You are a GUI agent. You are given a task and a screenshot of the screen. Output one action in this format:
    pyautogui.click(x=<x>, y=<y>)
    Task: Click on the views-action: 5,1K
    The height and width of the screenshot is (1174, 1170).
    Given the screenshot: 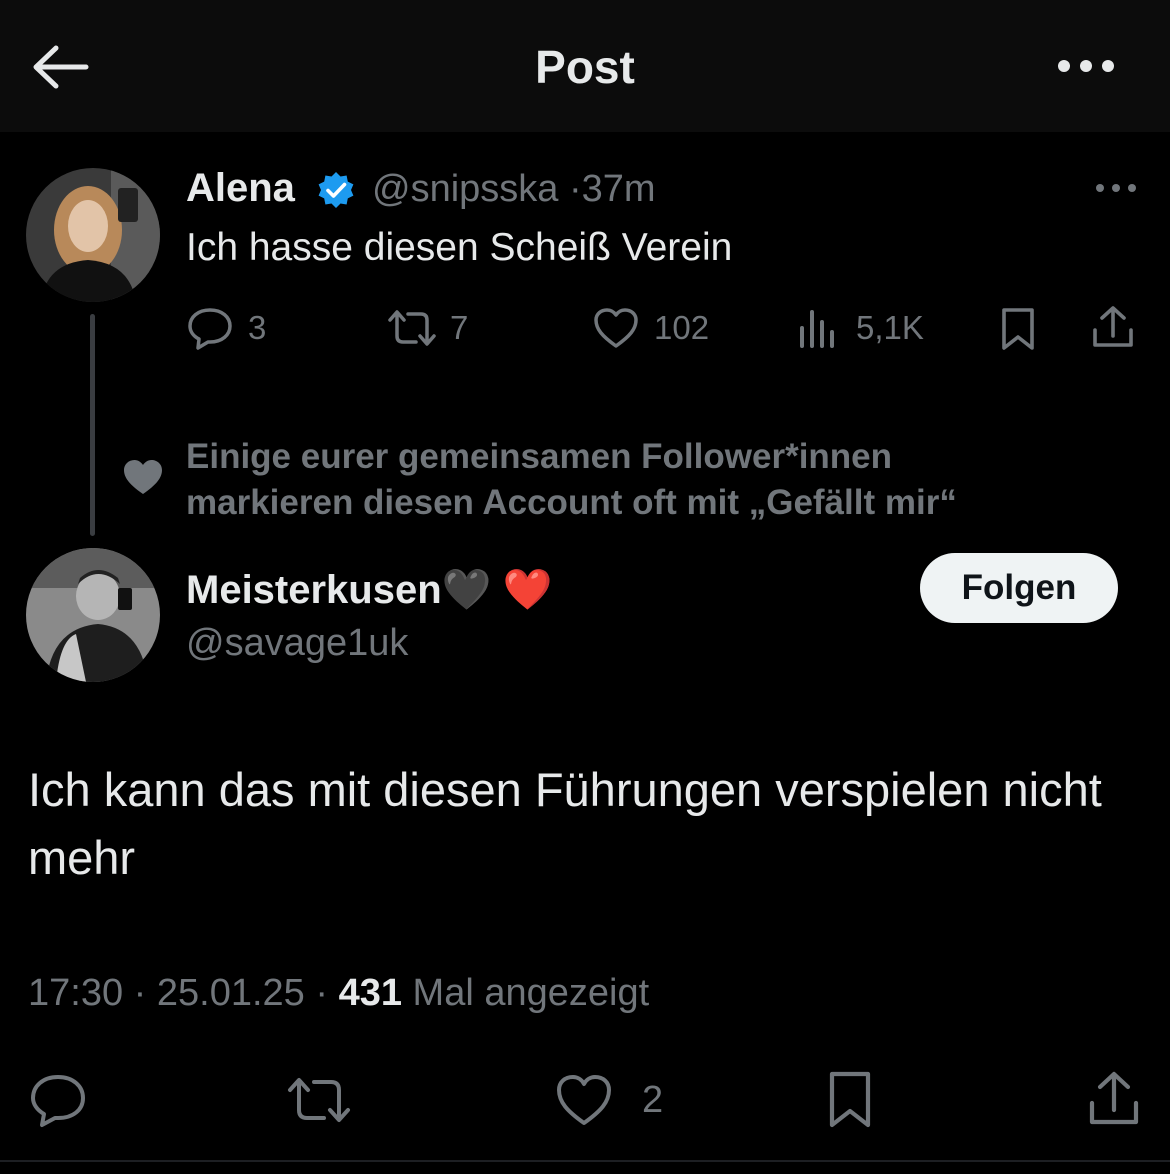 What is the action you would take?
    pyautogui.click(x=860, y=328)
    